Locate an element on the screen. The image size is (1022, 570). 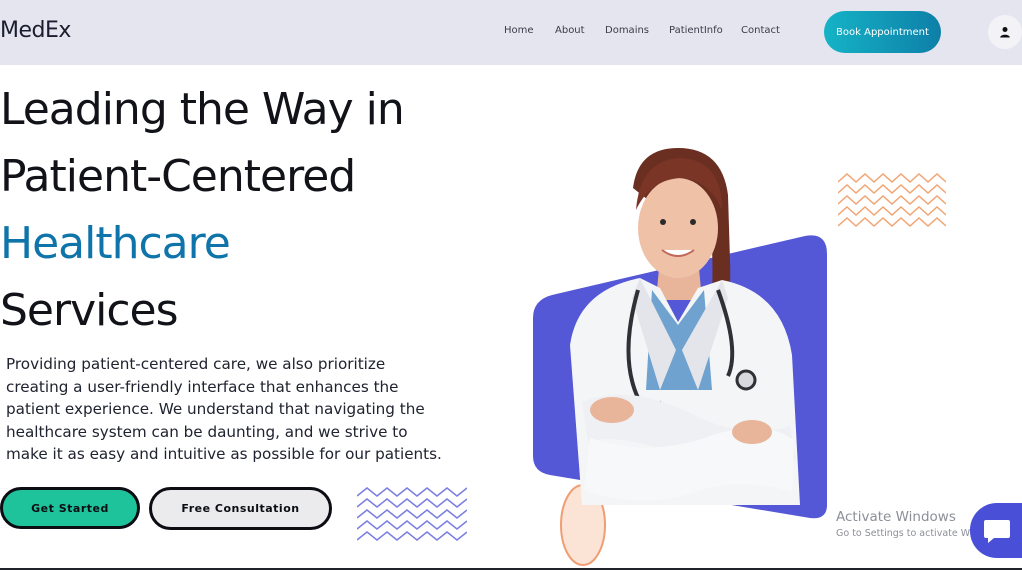
nav-contact: Contact is located at coordinates (760, 30).